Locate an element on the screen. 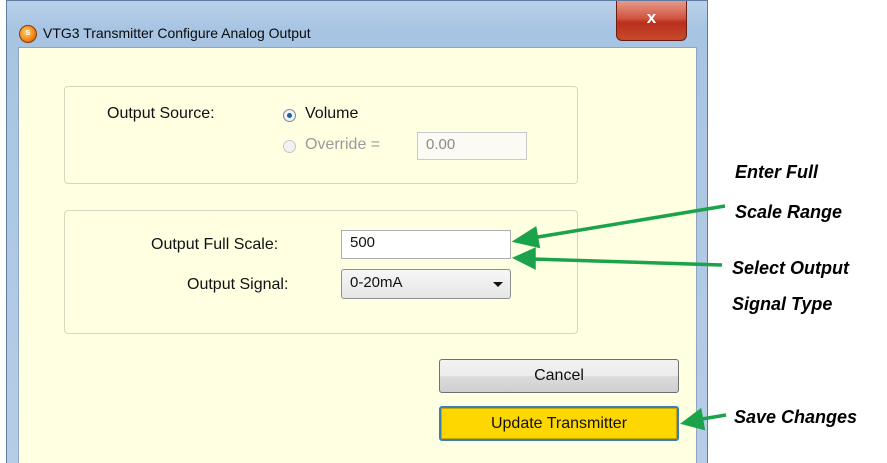 The height and width of the screenshot is (463, 887). full-scale-input: 500 is located at coordinates (426, 244).